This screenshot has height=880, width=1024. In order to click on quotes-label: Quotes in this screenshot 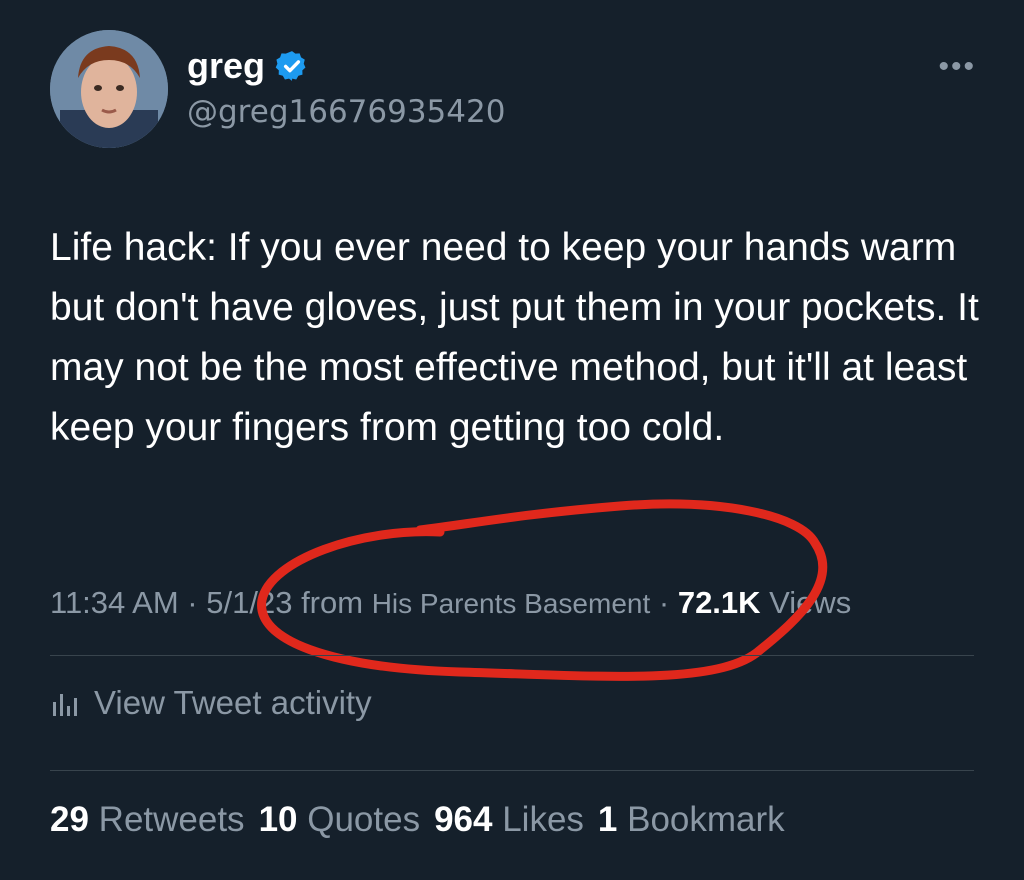, I will do `click(359, 819)`.